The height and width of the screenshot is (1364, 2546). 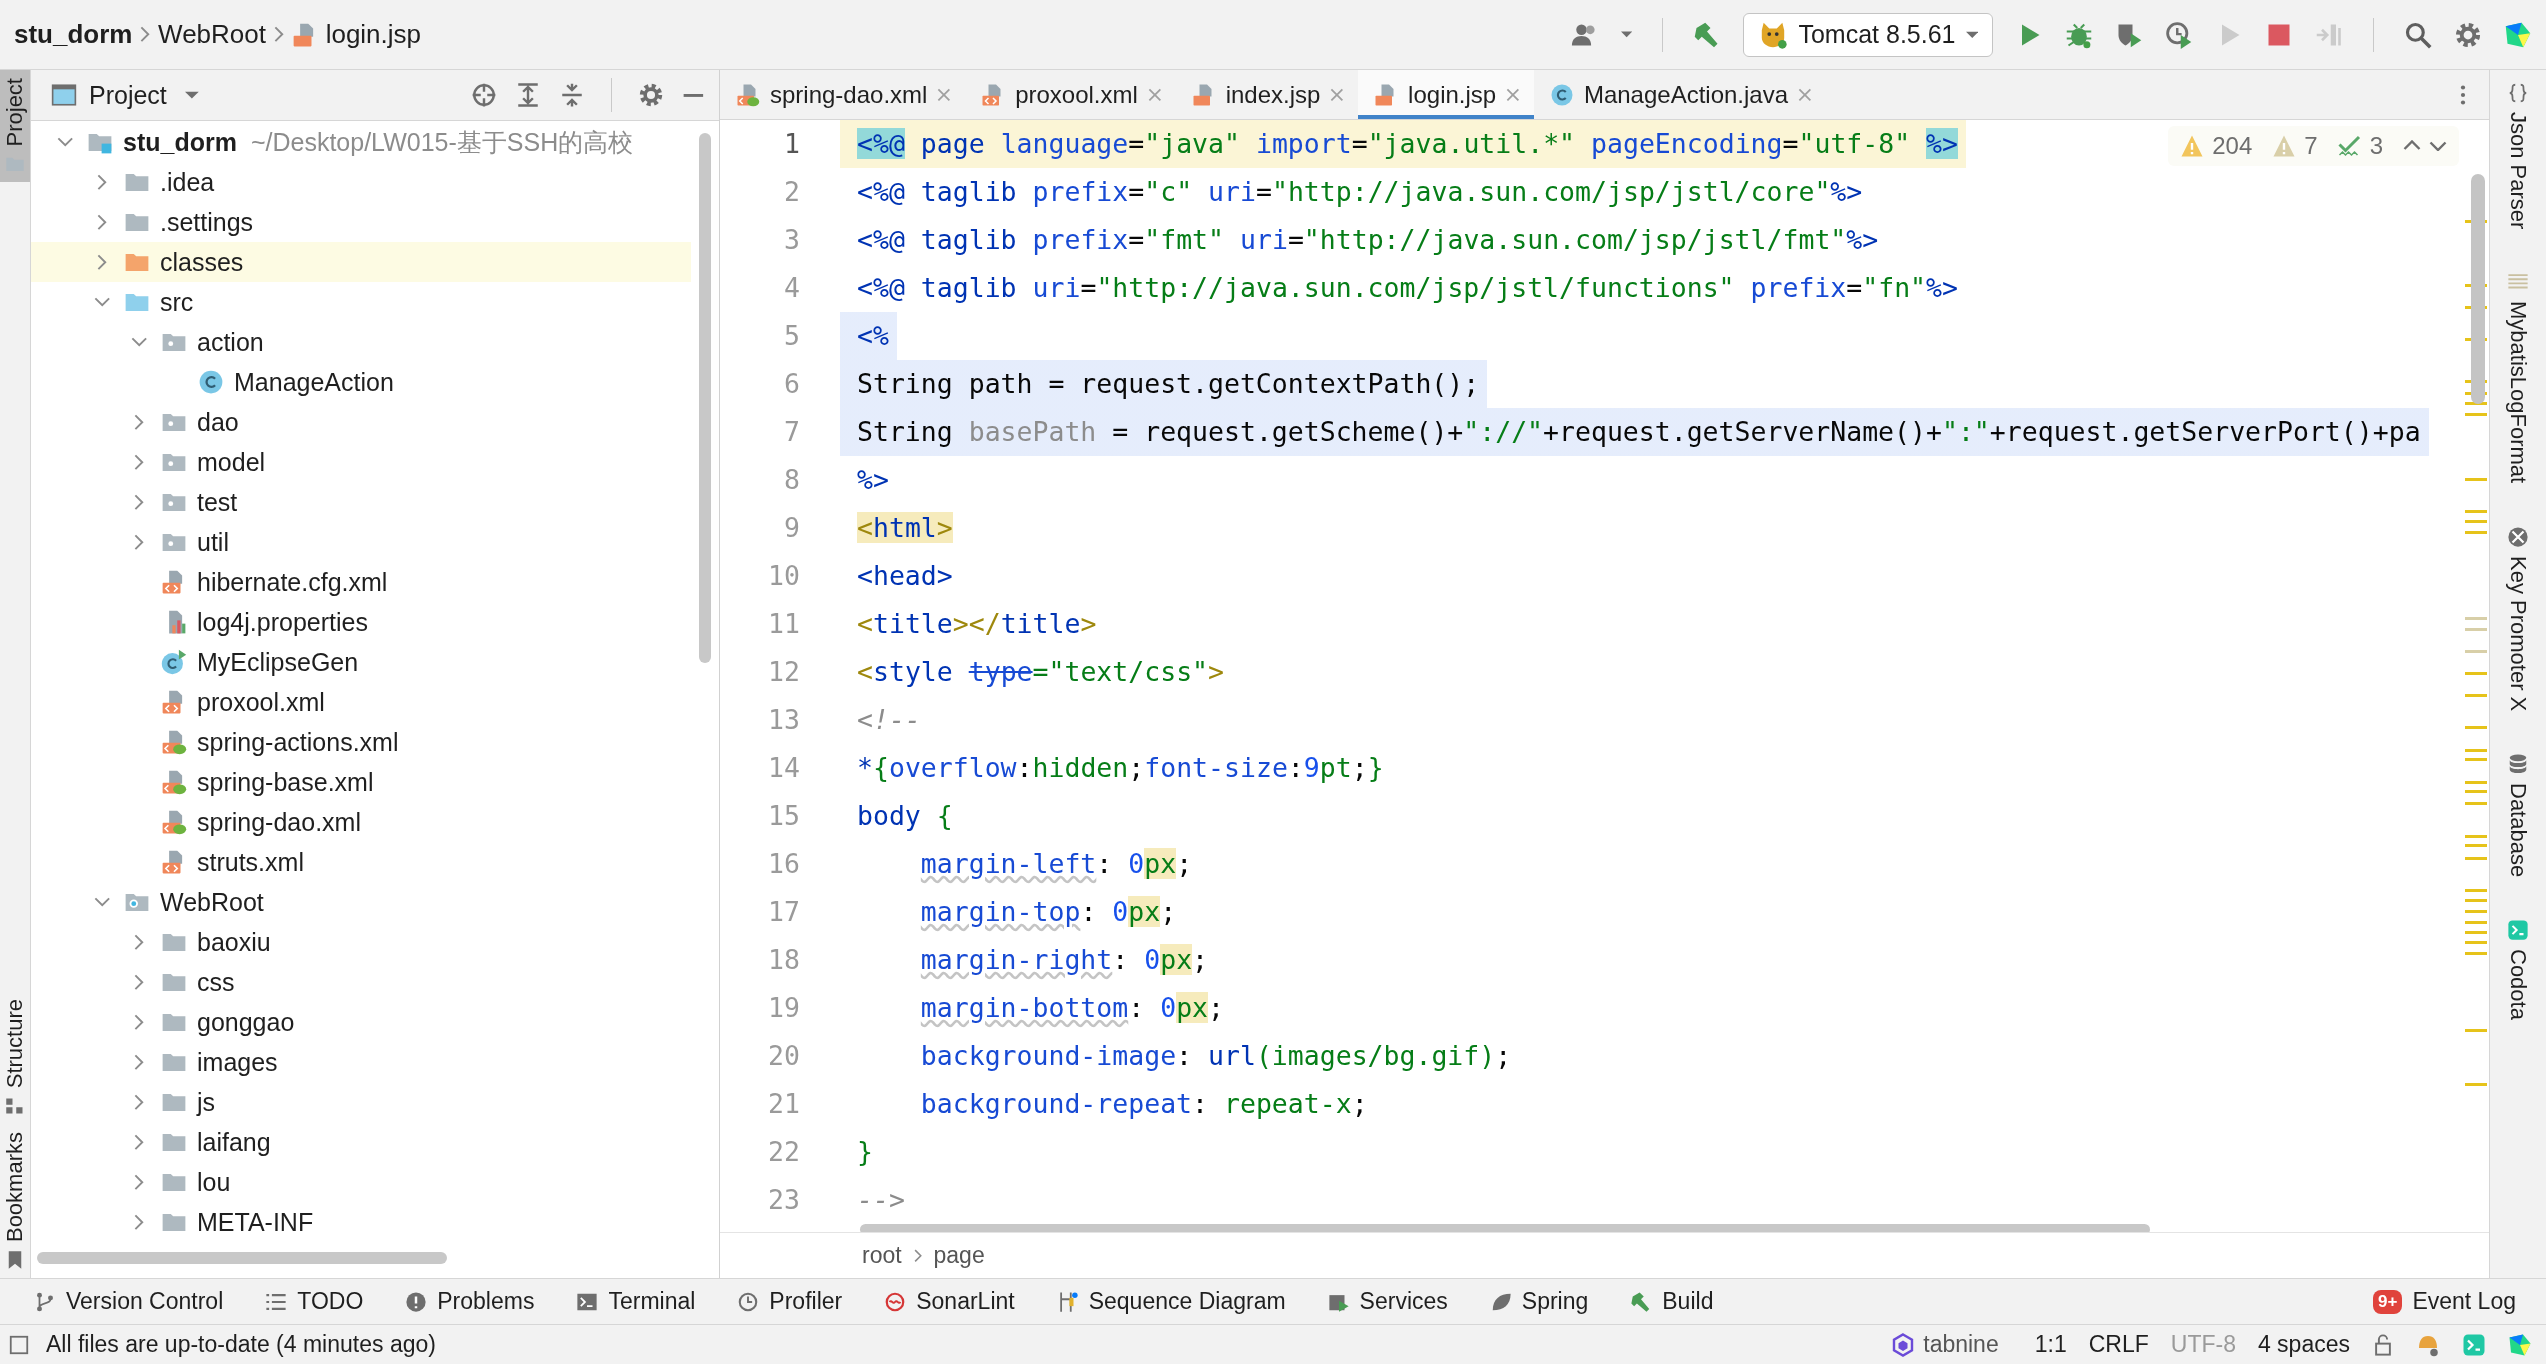 What do you see at coordinates (187, 182) in the screenshot?
I see `tree-item: .idea` at bounding box center [187, 182].